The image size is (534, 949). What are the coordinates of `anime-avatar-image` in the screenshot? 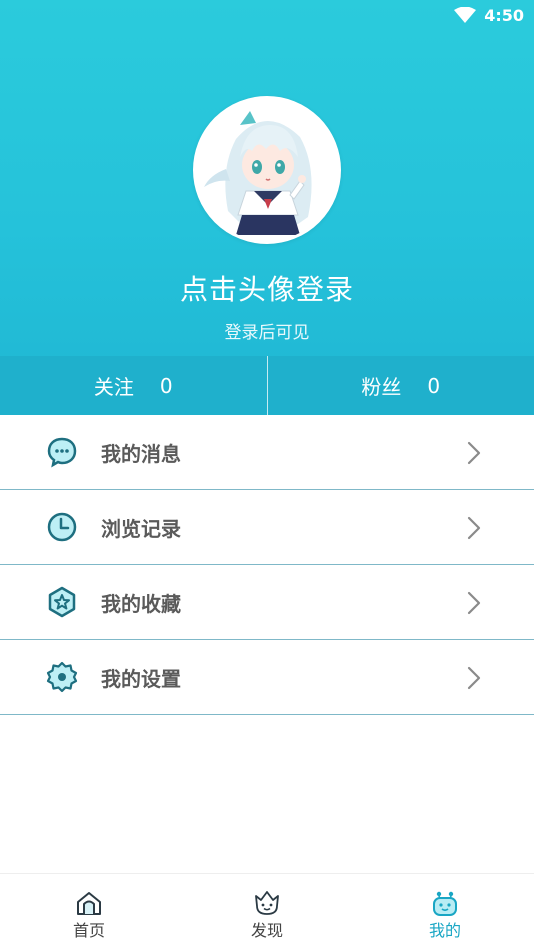 It's located at (267, 170).